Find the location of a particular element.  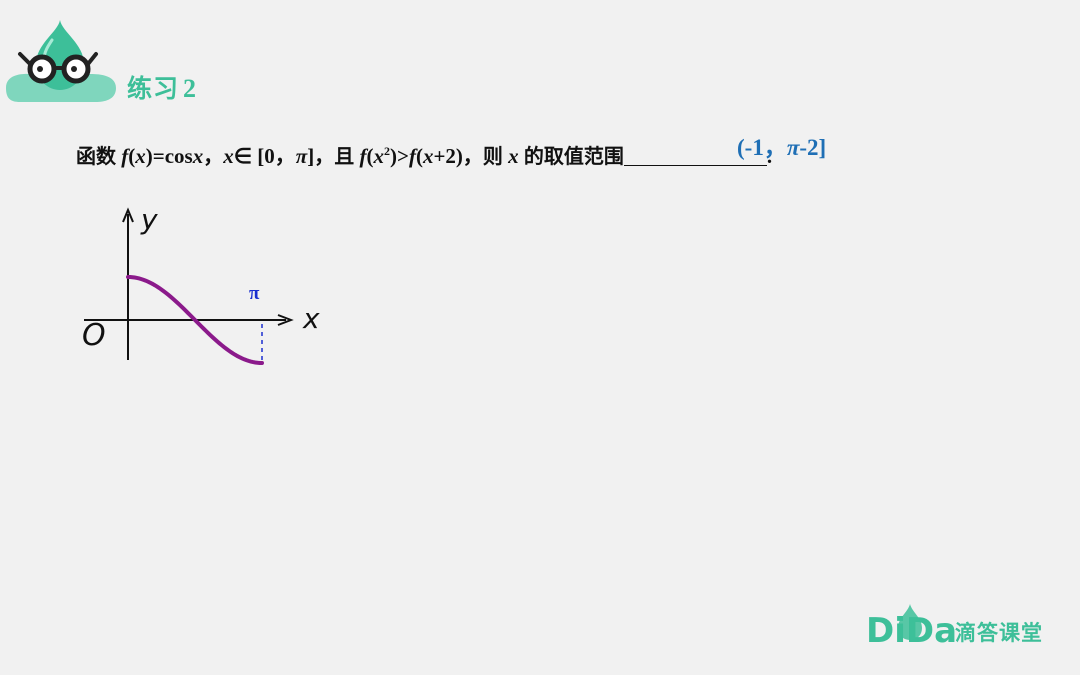

origin-label: O is located at coordinates (94, 335).